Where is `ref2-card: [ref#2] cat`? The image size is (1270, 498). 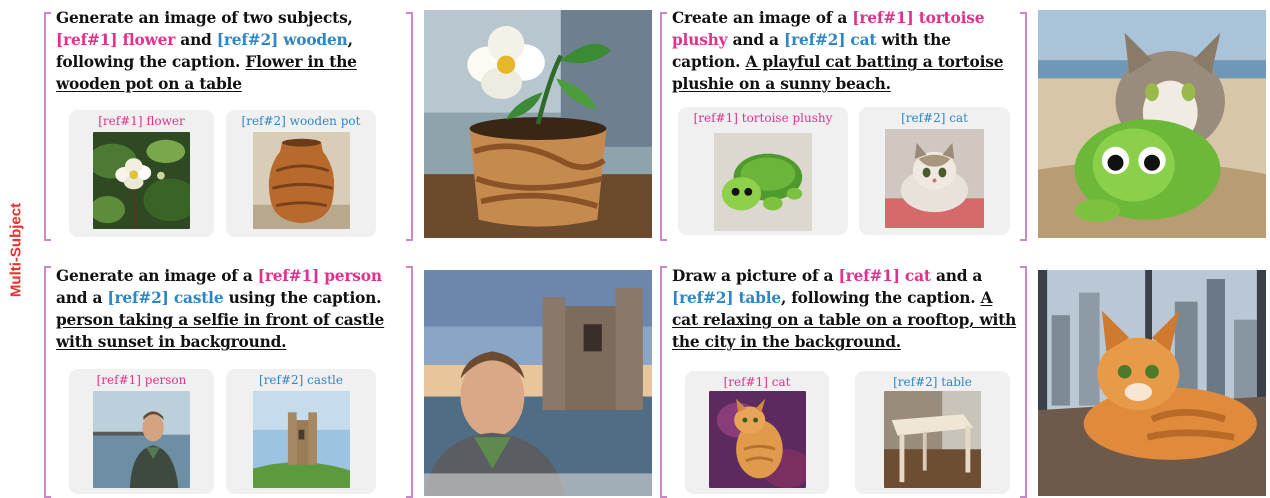 ref2-card: [ref#2] cat is located at coordinates (934, 171).